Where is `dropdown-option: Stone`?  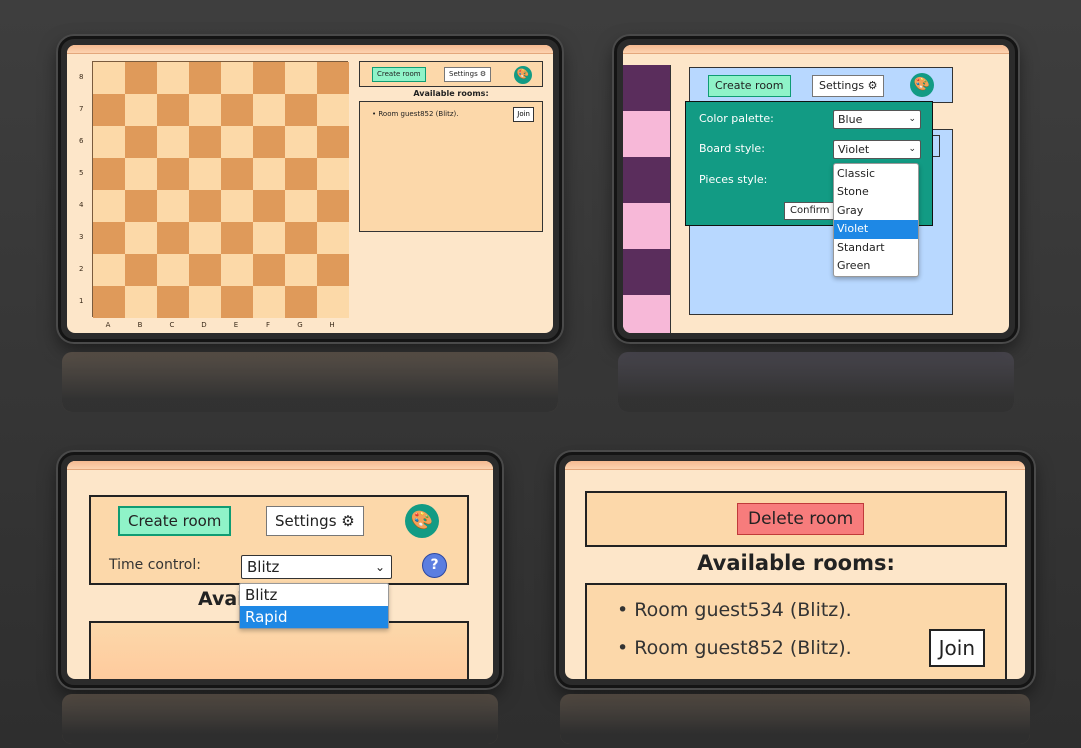
dropdown-option: Stone is located at coordinates (876, 192).